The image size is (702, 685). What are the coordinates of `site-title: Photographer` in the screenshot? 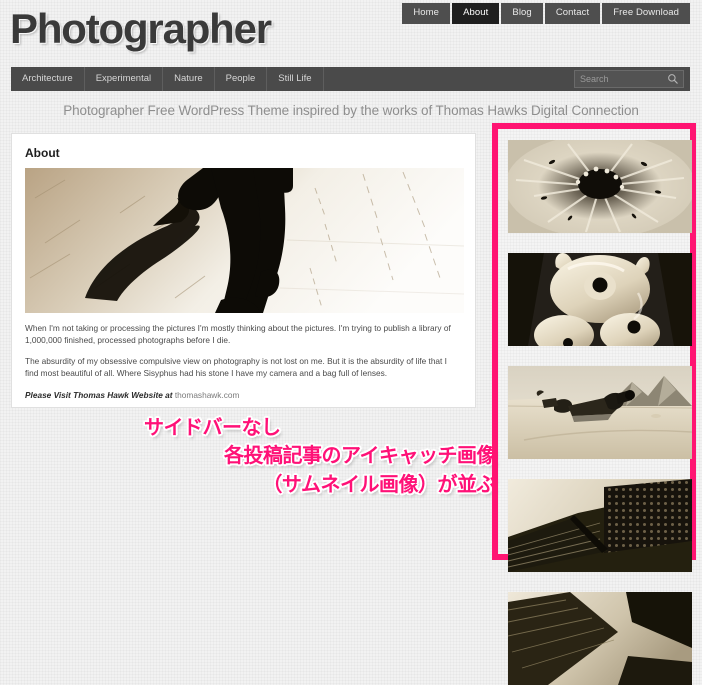 It's located at (141, 29).